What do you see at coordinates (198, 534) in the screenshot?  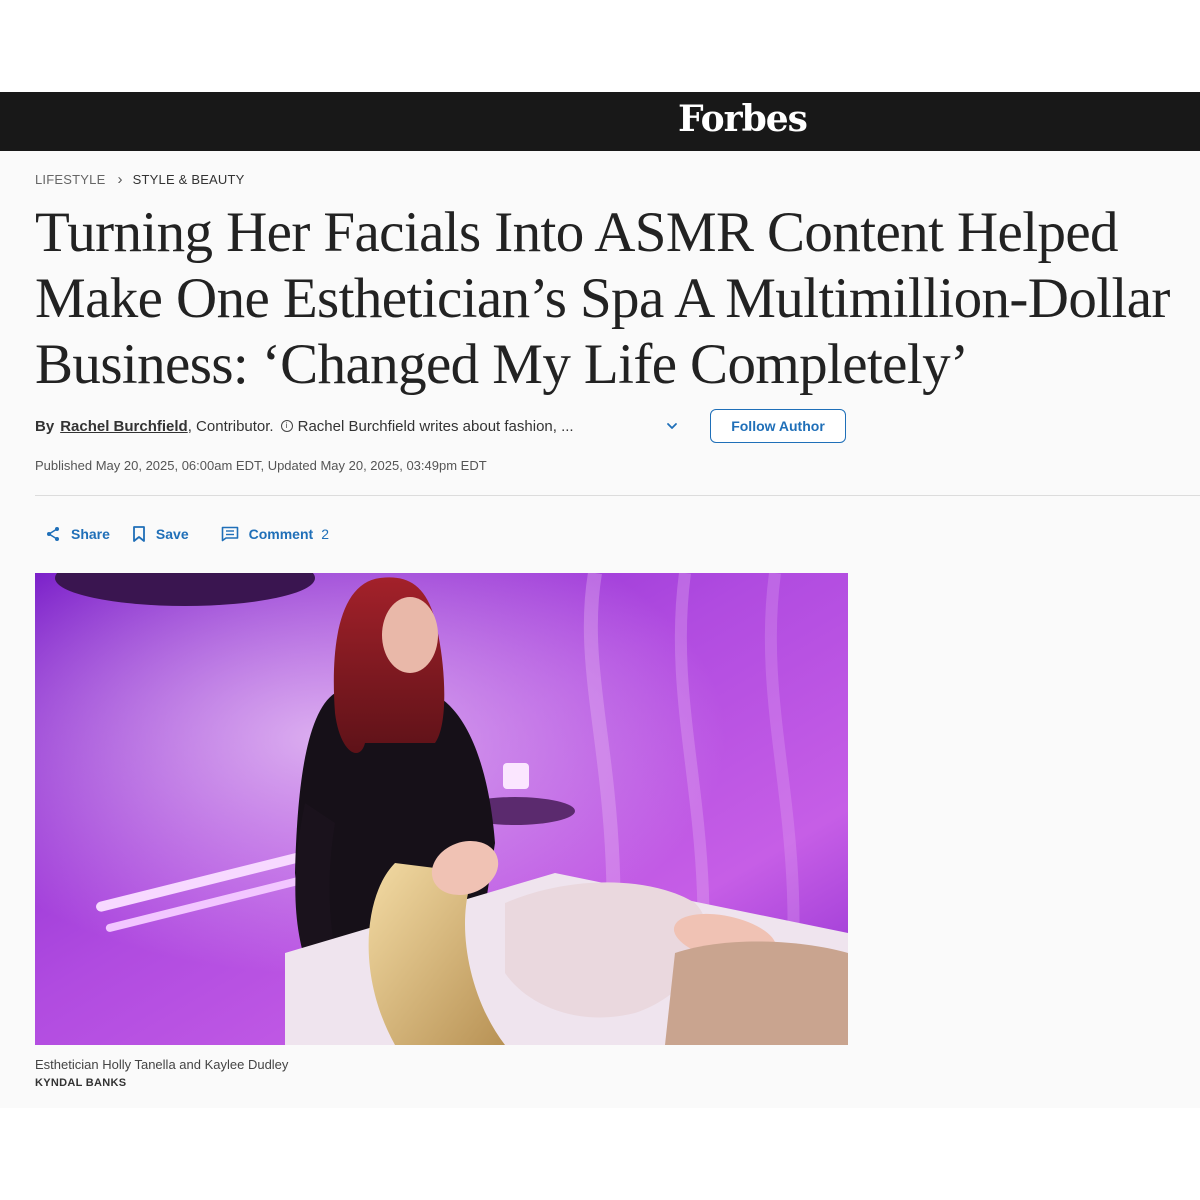 I see `article-actions: Share Save Comment 2` at bounding box center [198, 534].